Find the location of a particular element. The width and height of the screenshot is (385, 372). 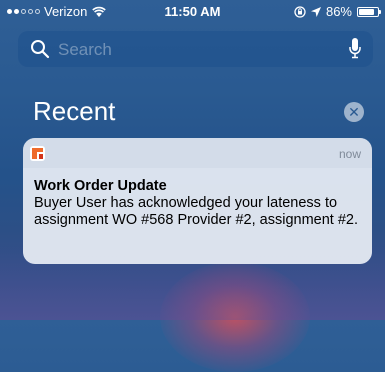

close-icon: ✕ is located at coordinates (354, 111).